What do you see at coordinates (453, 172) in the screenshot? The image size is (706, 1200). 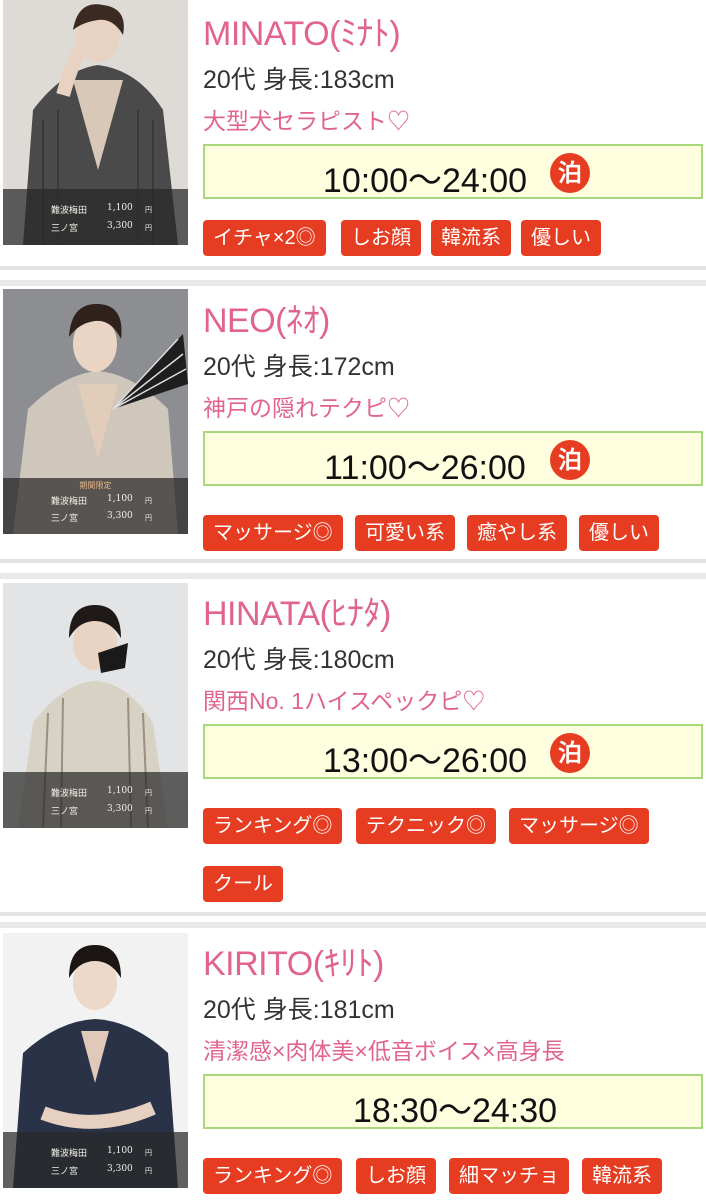 I see `work-hours-box: 10:00〜24:00 泊` at bounding box center [453, 172].